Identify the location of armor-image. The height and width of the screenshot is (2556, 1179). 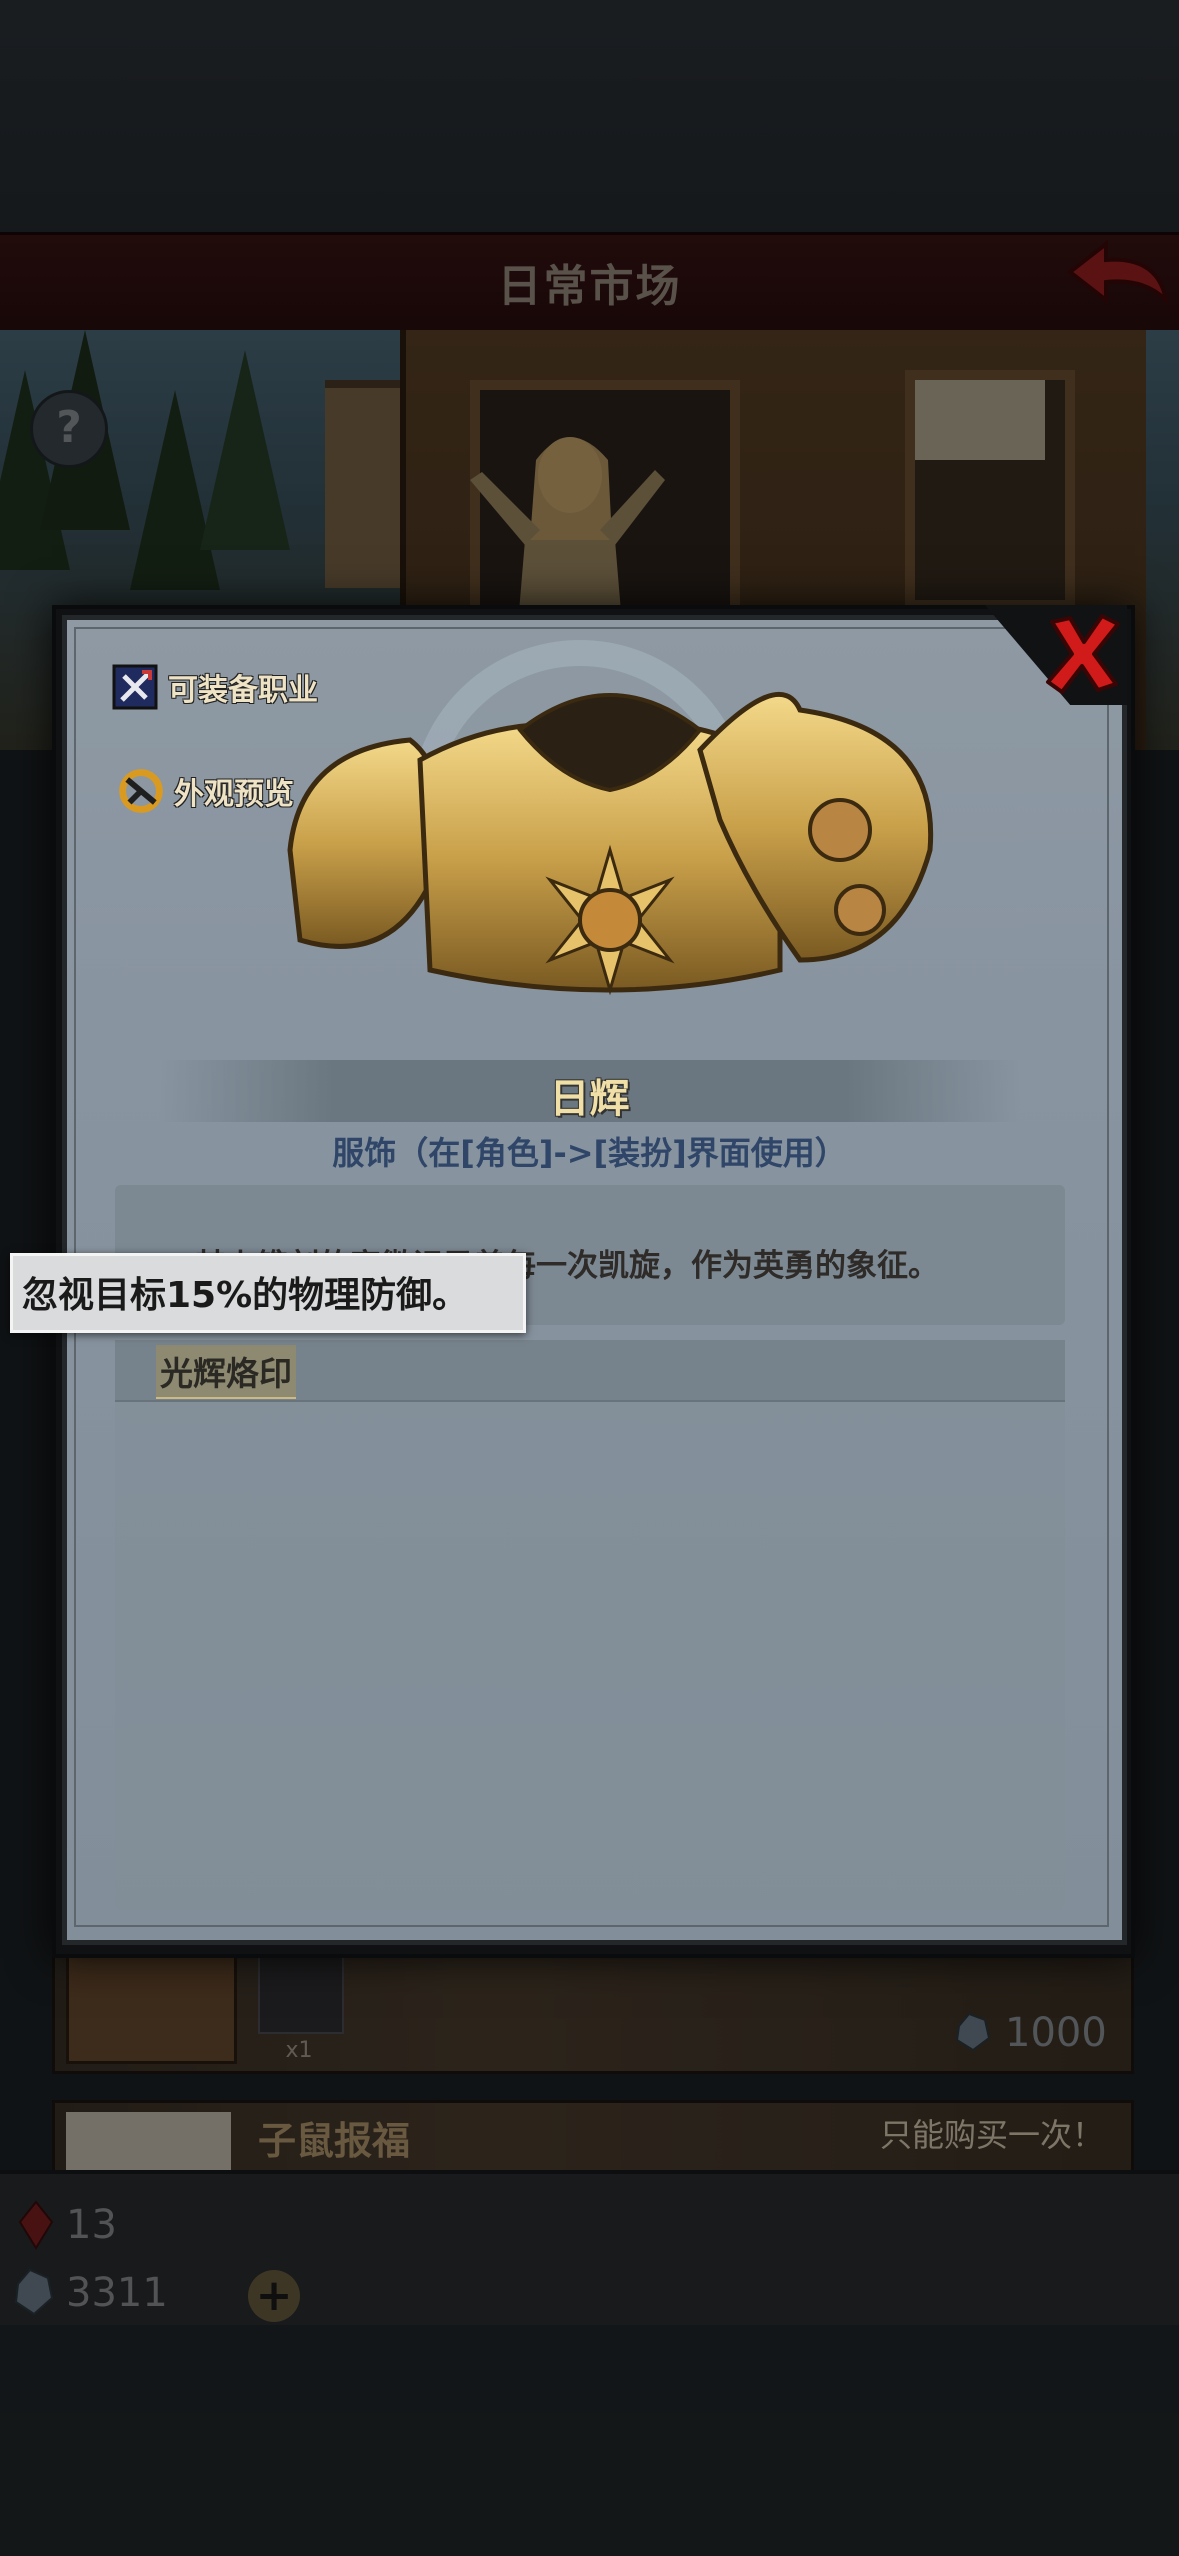
(610, 844).